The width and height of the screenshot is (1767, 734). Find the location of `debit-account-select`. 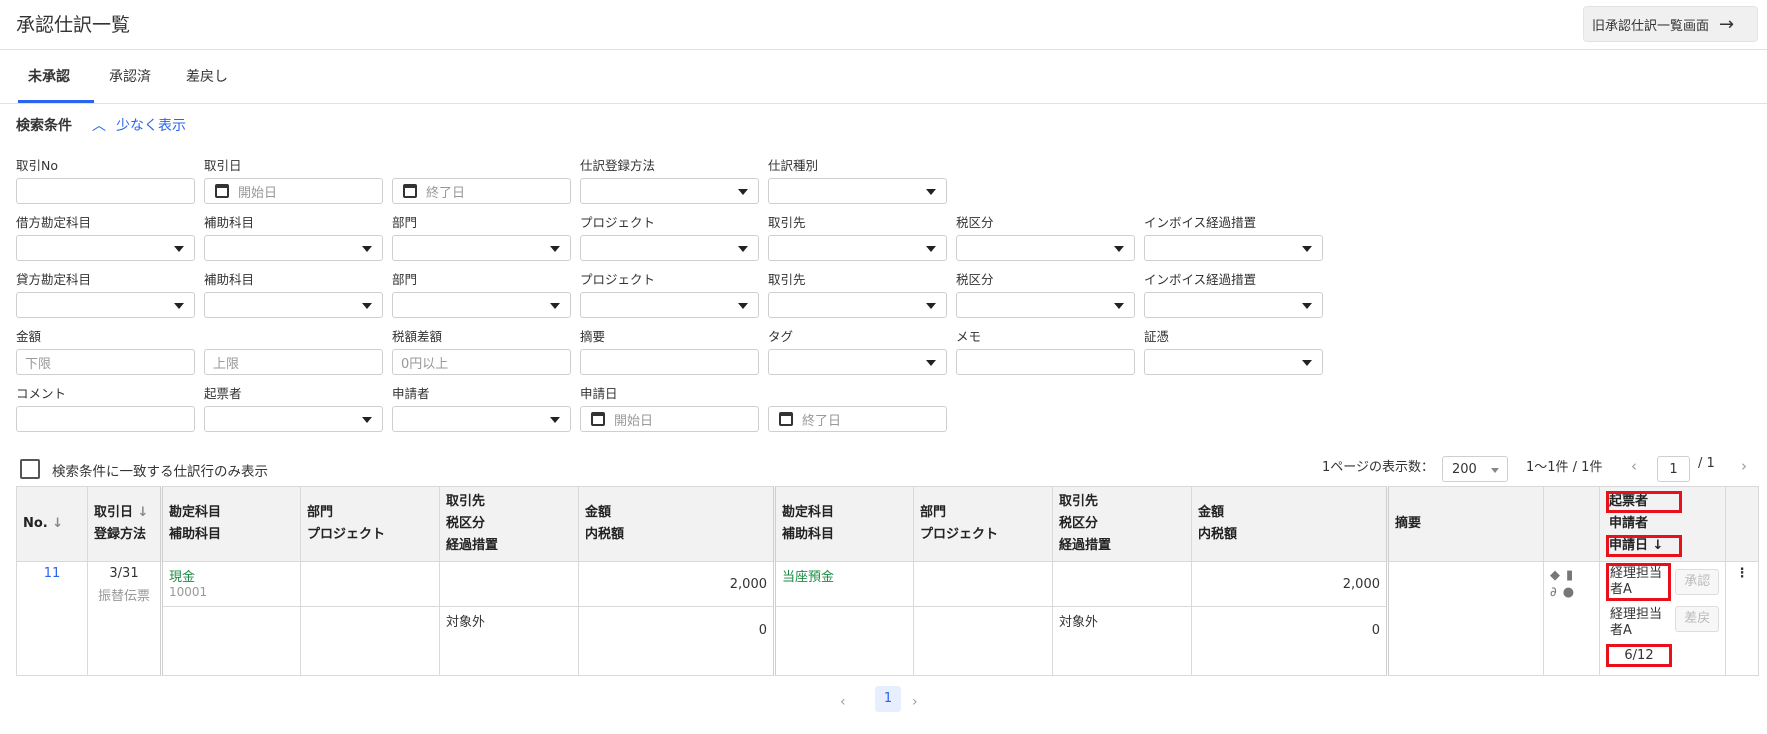

debit-account-select is located at coordinates (105, 248).